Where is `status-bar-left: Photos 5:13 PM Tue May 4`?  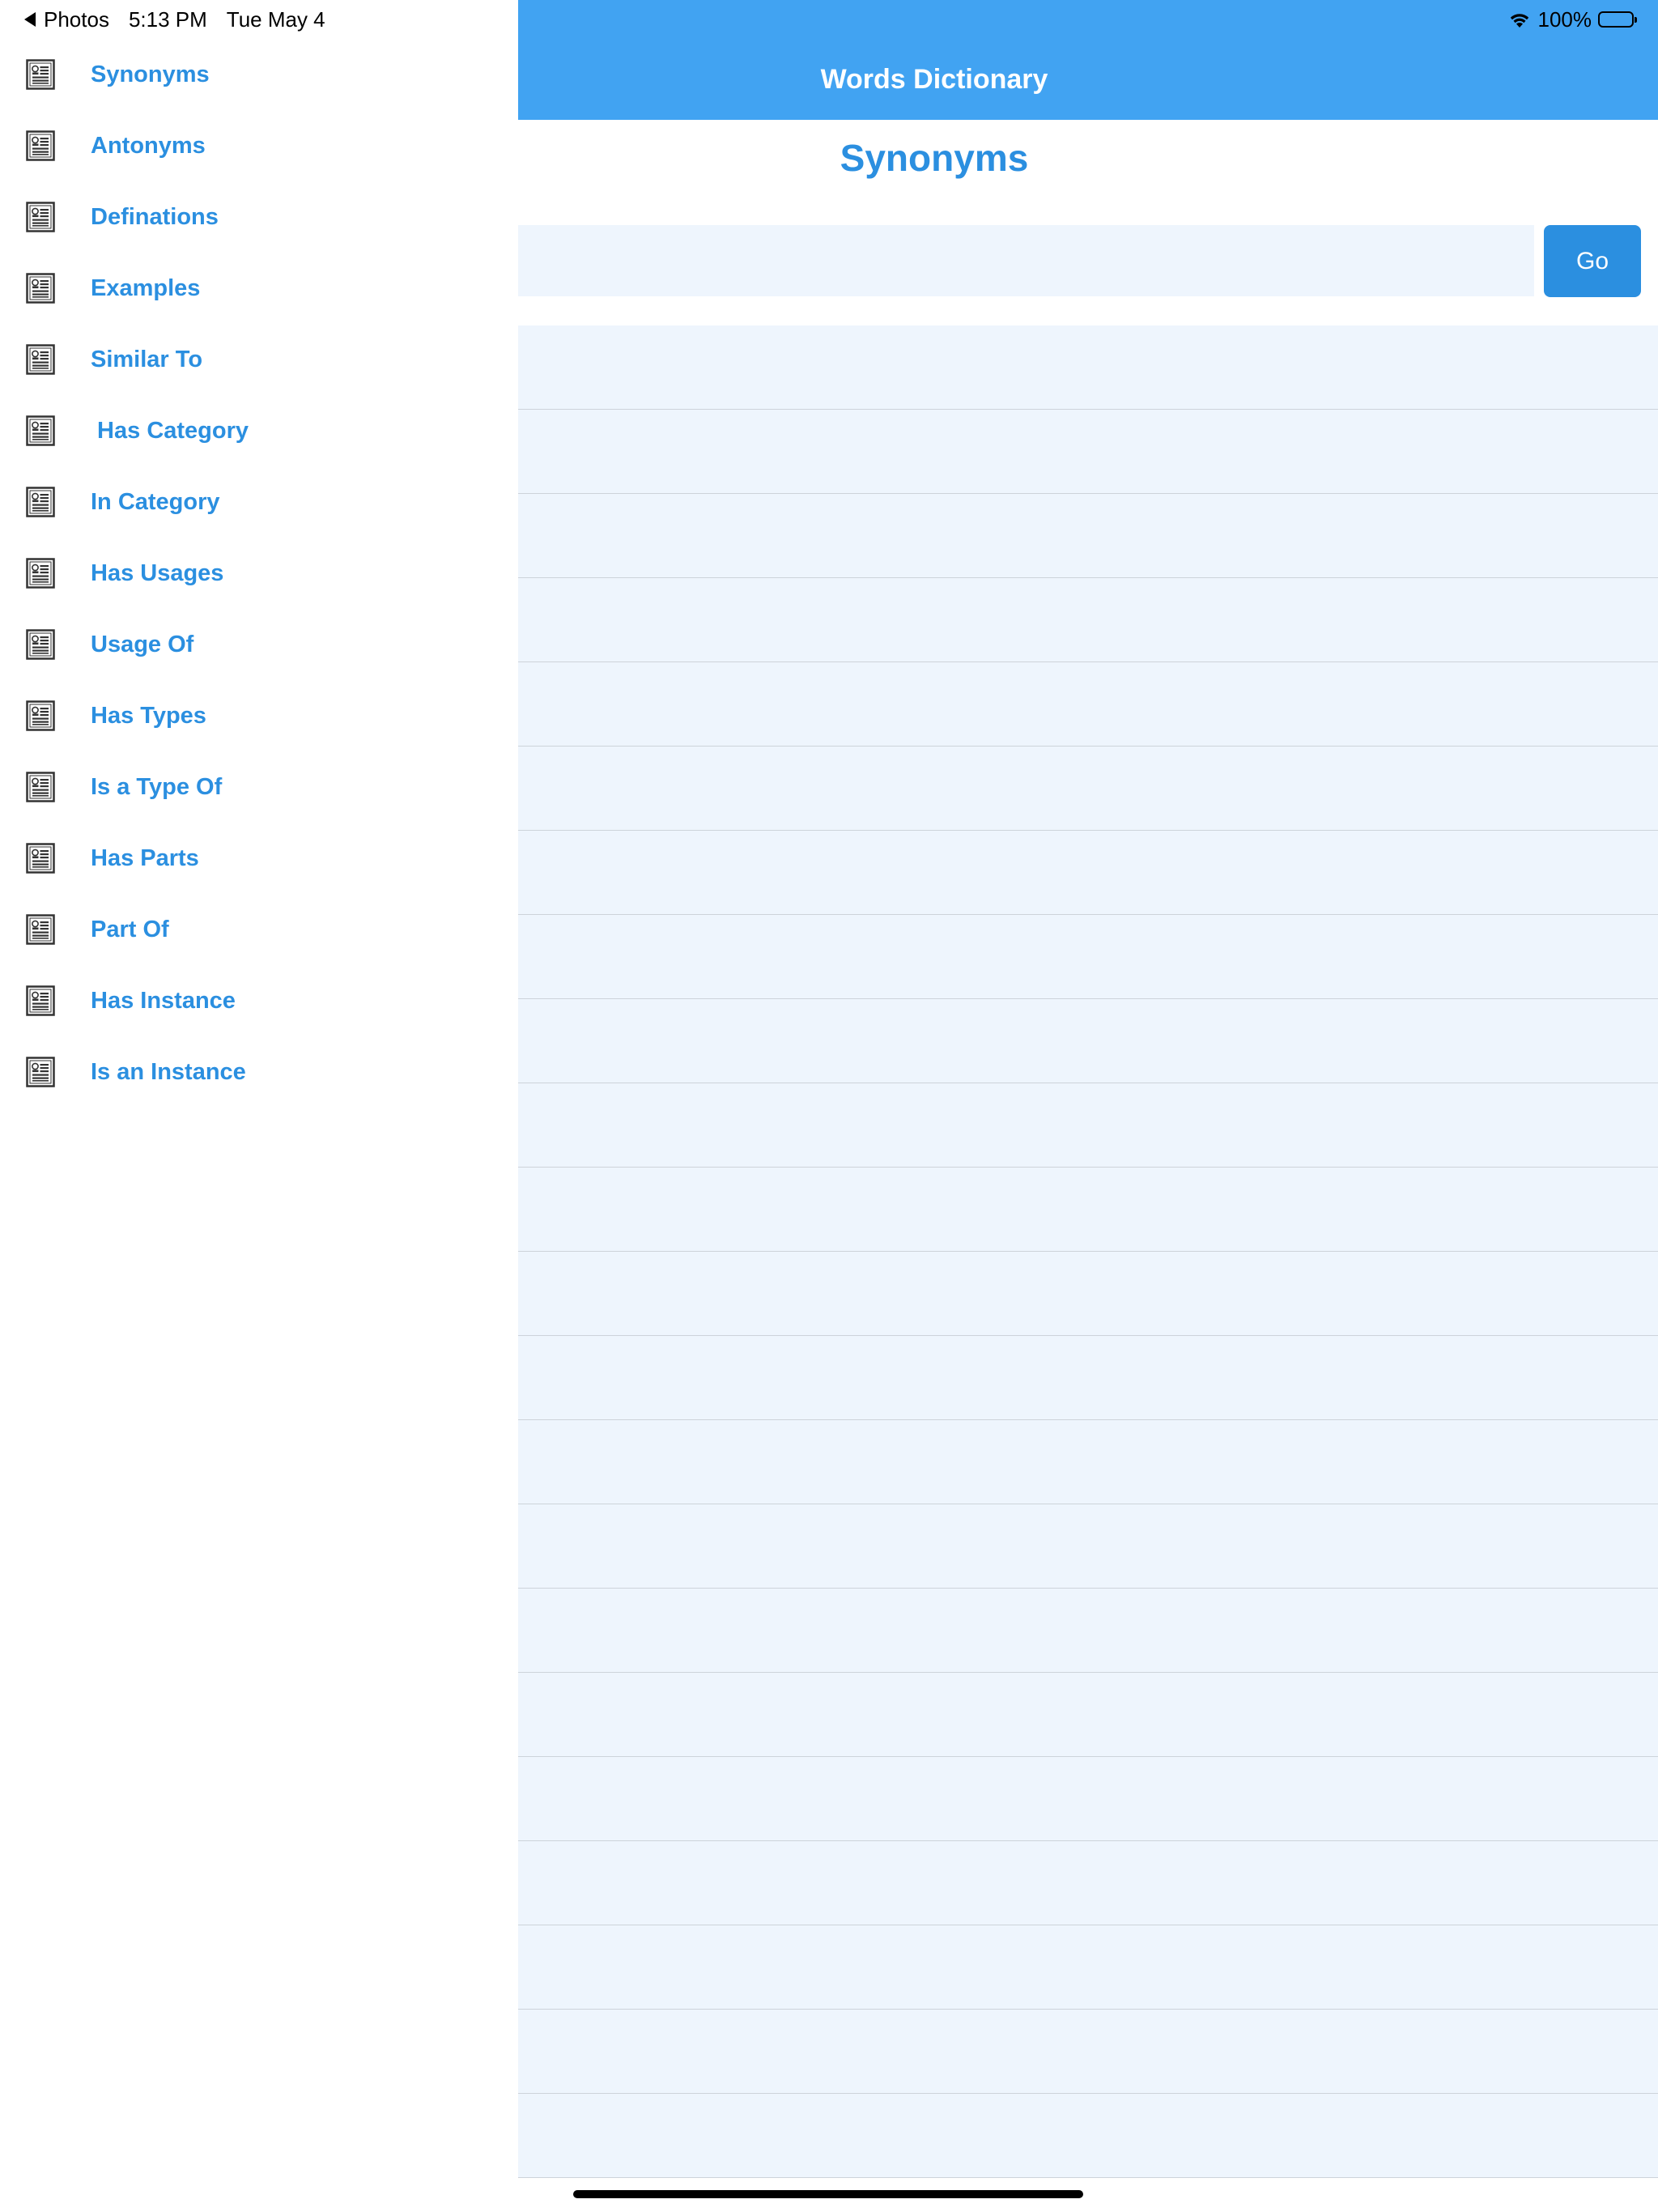
status-bar-left: Photos 5:13 PM Tue May 4 is located at coordinates (174, 19).